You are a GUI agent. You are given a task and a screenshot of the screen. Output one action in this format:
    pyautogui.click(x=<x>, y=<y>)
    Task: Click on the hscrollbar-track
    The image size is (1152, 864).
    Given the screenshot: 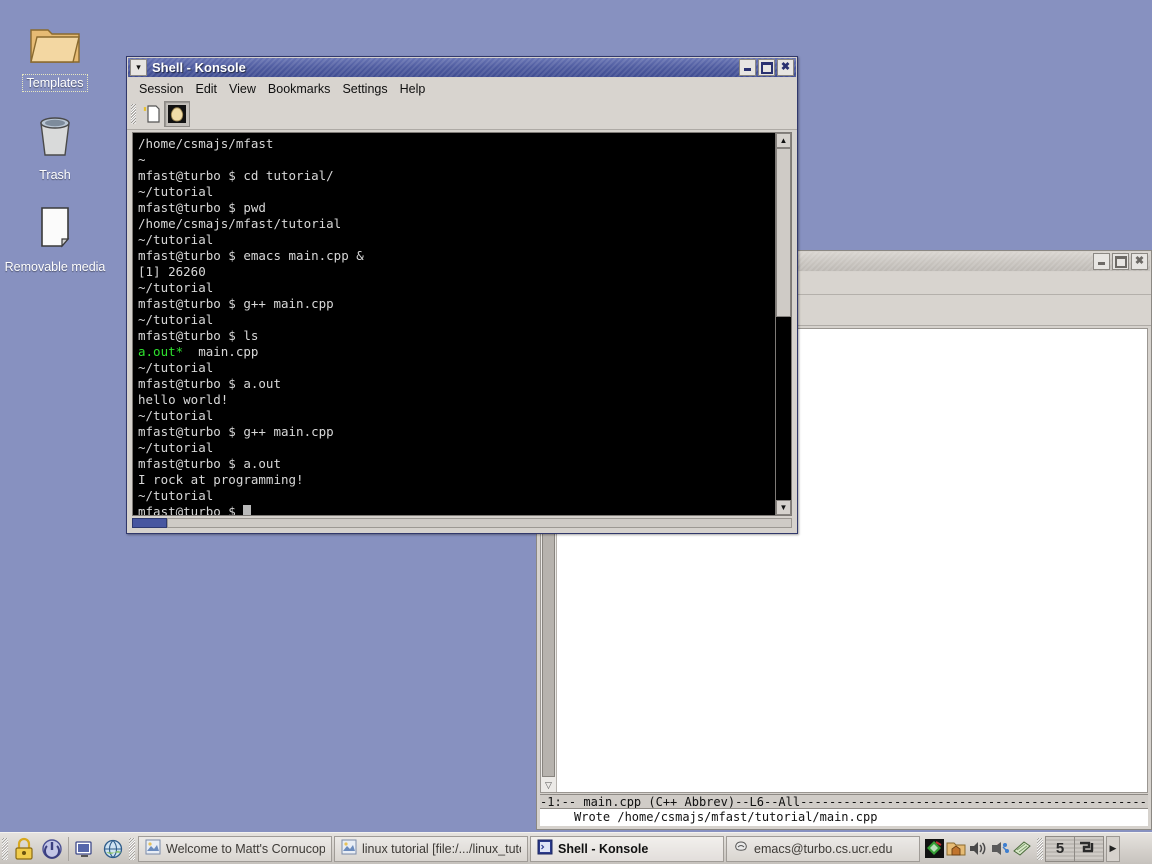 What is the action you would take?
    pyautogui.click(x=479, y=523)
    